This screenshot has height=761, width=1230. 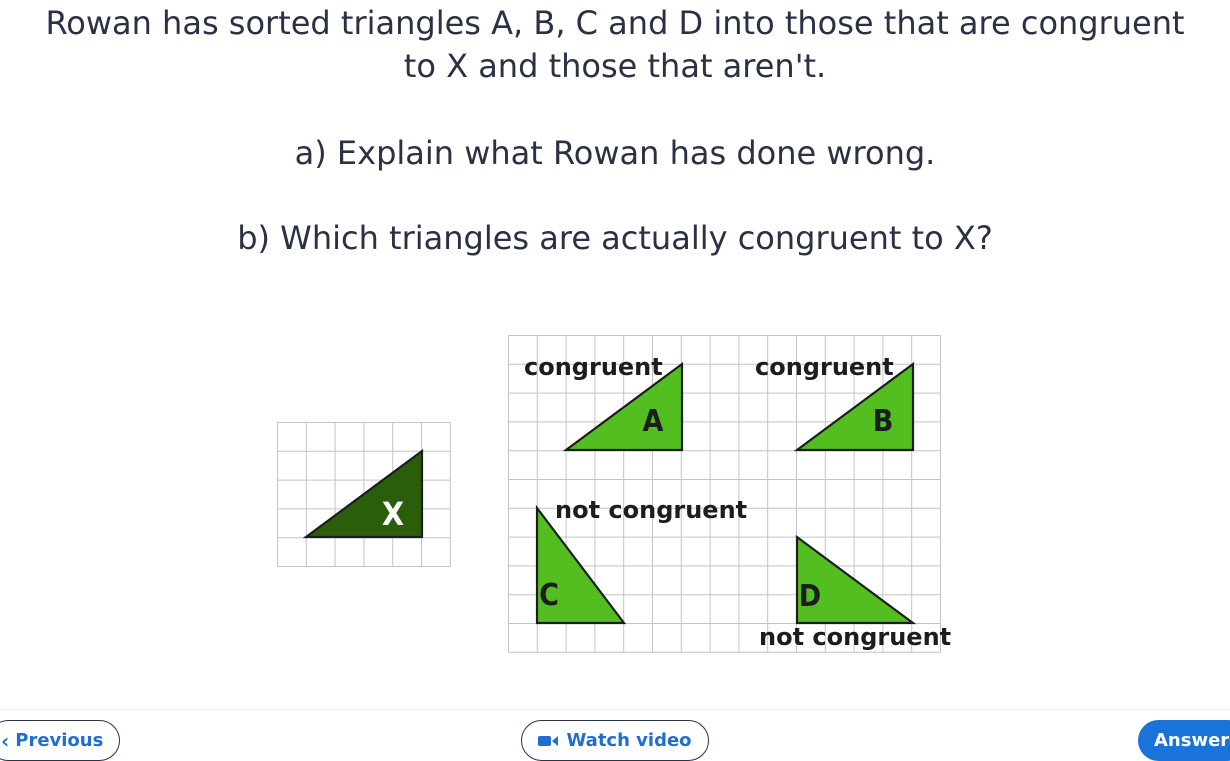 What do you see at coordinates (1192, 740) in the screenshot?
I see `answer-button-label: Answer` at bounding box center [1192, 740].